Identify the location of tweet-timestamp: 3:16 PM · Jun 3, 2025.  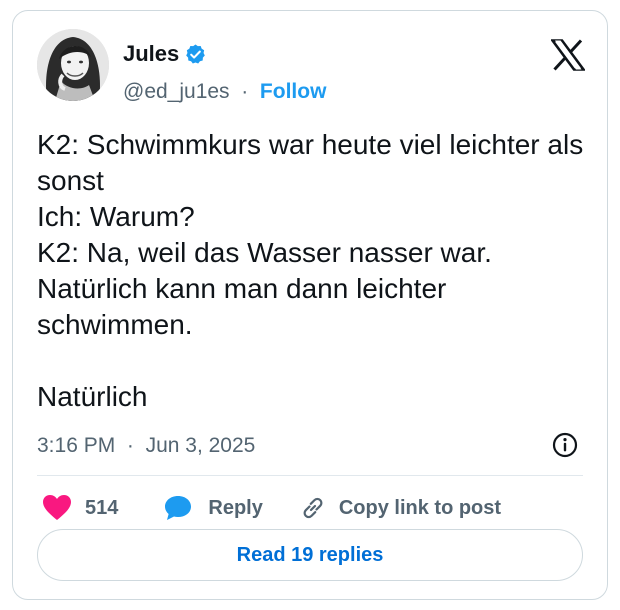
(146, 446).